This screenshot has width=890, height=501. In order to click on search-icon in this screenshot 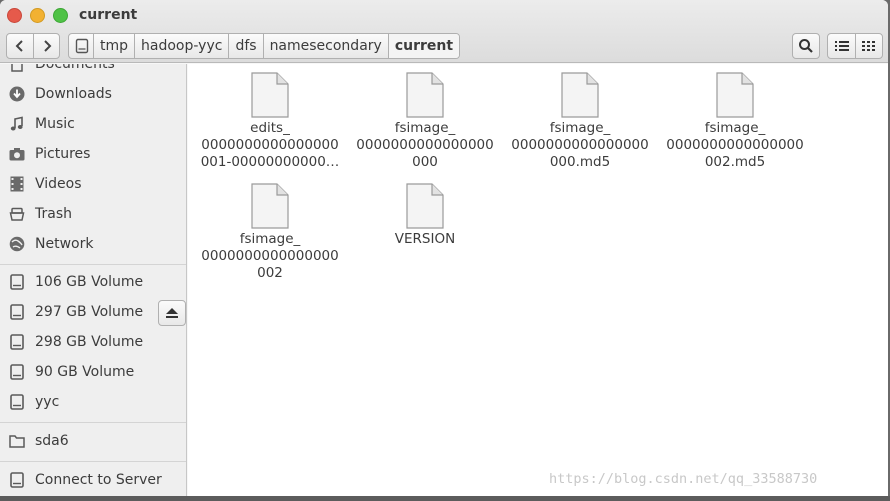, I will do `click(806, 46)`.